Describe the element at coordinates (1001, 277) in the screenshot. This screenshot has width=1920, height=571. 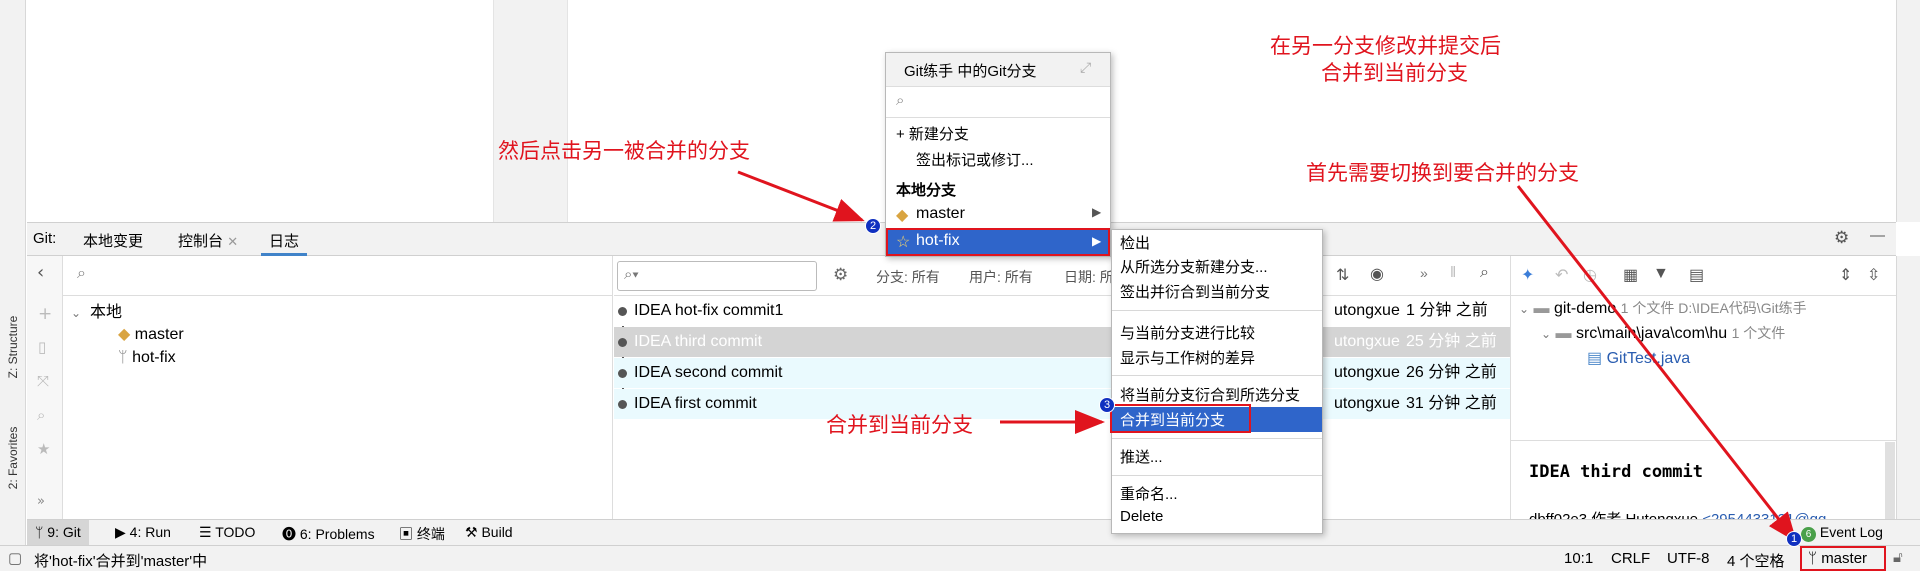
I see `filter-user: 用户: 所有` at that location.